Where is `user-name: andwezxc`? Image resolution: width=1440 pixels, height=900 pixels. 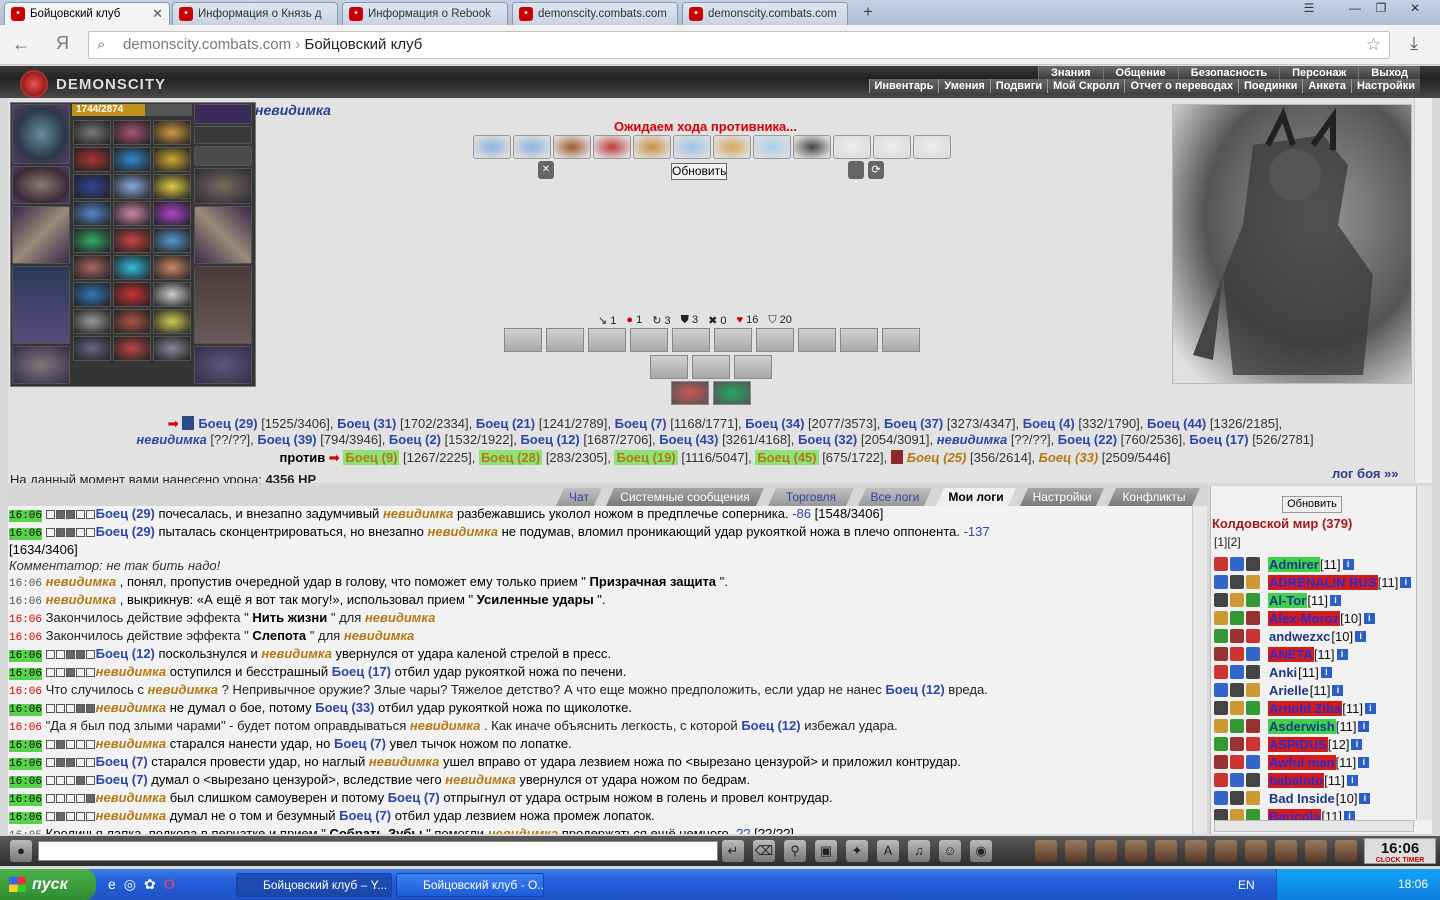 user-name: andwezxc is located at coordinates (1299, 636).